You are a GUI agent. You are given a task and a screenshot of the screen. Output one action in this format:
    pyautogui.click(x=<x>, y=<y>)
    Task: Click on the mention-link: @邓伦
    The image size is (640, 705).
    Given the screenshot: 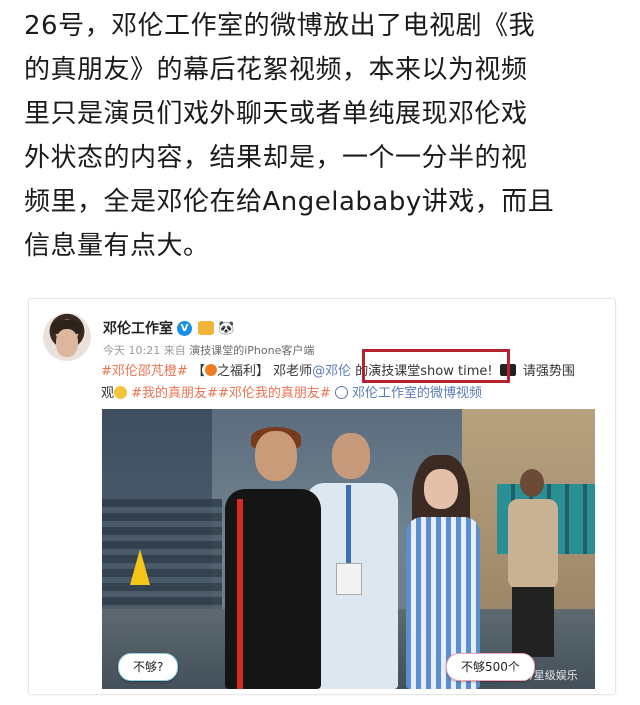 What is the action you would take?
    pyautogui.click(x=331, y=371)
    